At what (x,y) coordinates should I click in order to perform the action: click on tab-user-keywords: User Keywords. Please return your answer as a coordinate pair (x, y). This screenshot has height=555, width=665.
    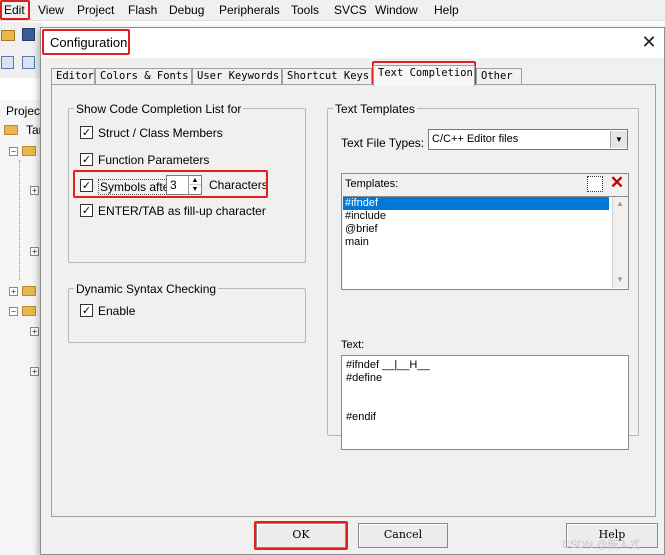
    Looking at the image, I should click on (237, 76).